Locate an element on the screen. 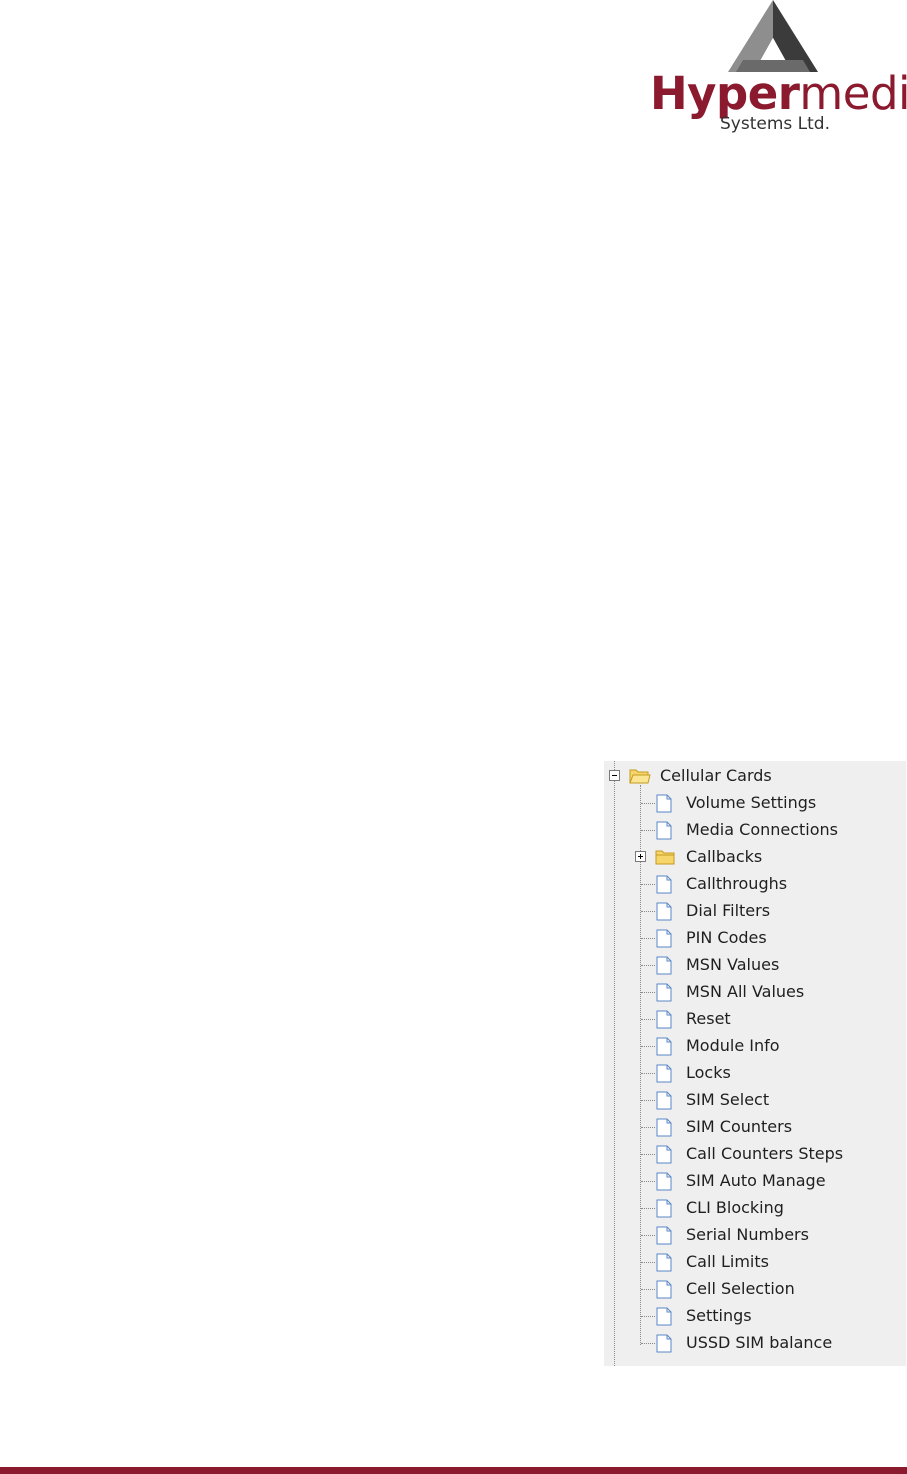 The width and height of the screenshot is (907, 1474). tree-item-label: Callbacks is located at coordinates (724, 856).